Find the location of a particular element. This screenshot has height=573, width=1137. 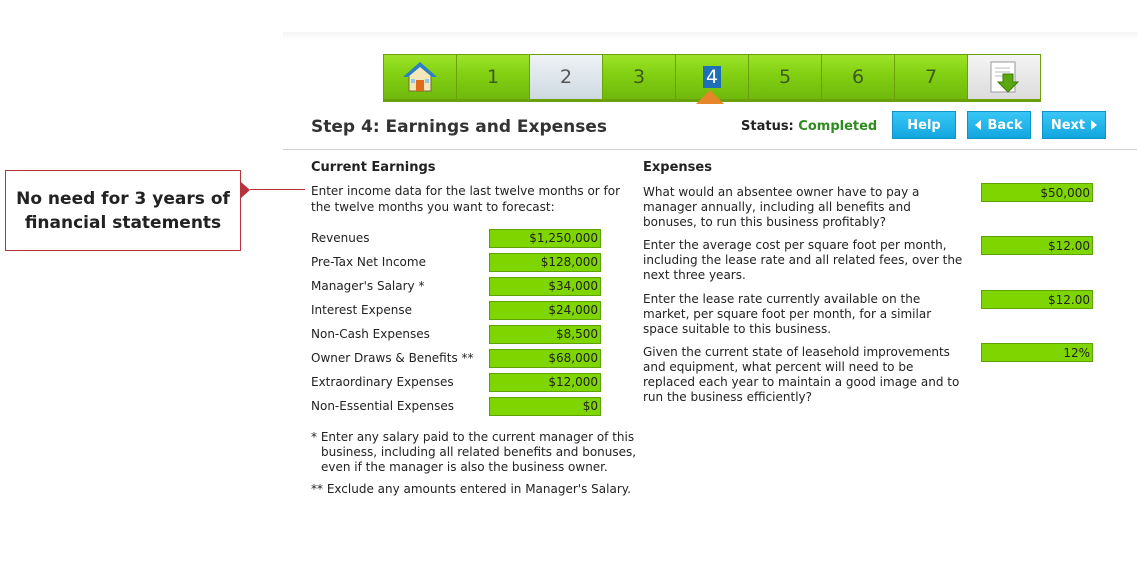

earnings-label: Owner Draws & Benefits ** is located at coordinates (392, 358).